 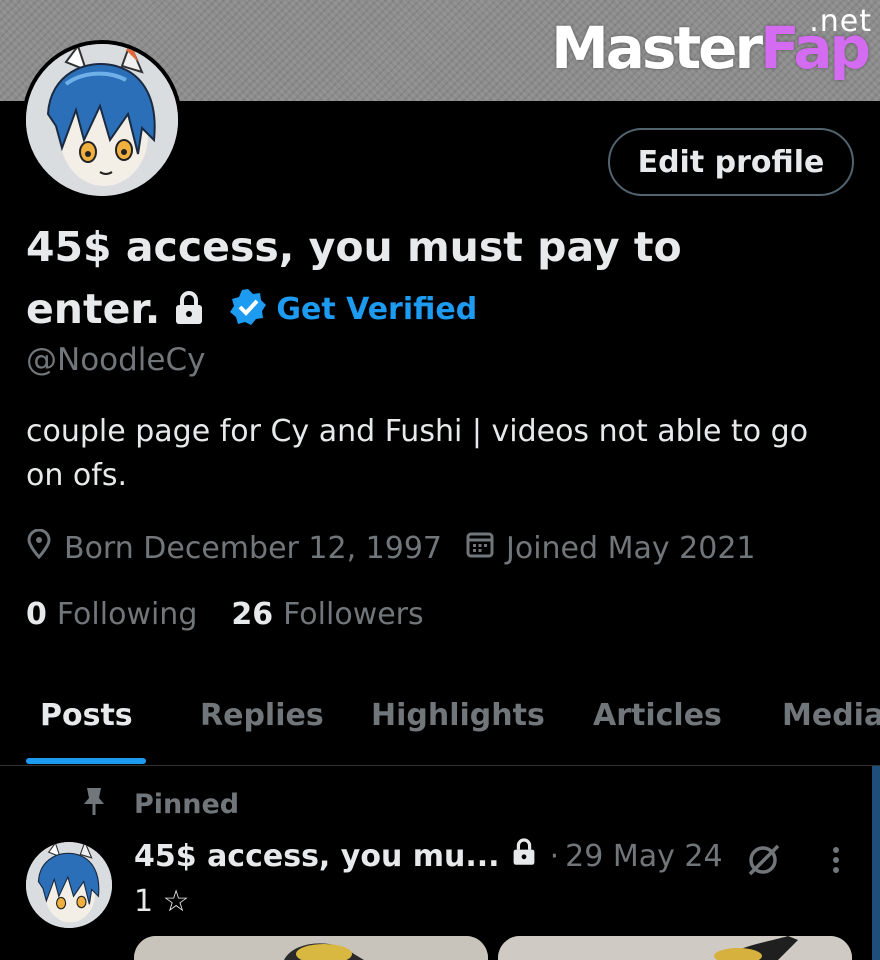 What do you see at coordinates (458, 715) in the screenshot?
I see `tab-highlights: Highlights` at bounding box center [458, 715].